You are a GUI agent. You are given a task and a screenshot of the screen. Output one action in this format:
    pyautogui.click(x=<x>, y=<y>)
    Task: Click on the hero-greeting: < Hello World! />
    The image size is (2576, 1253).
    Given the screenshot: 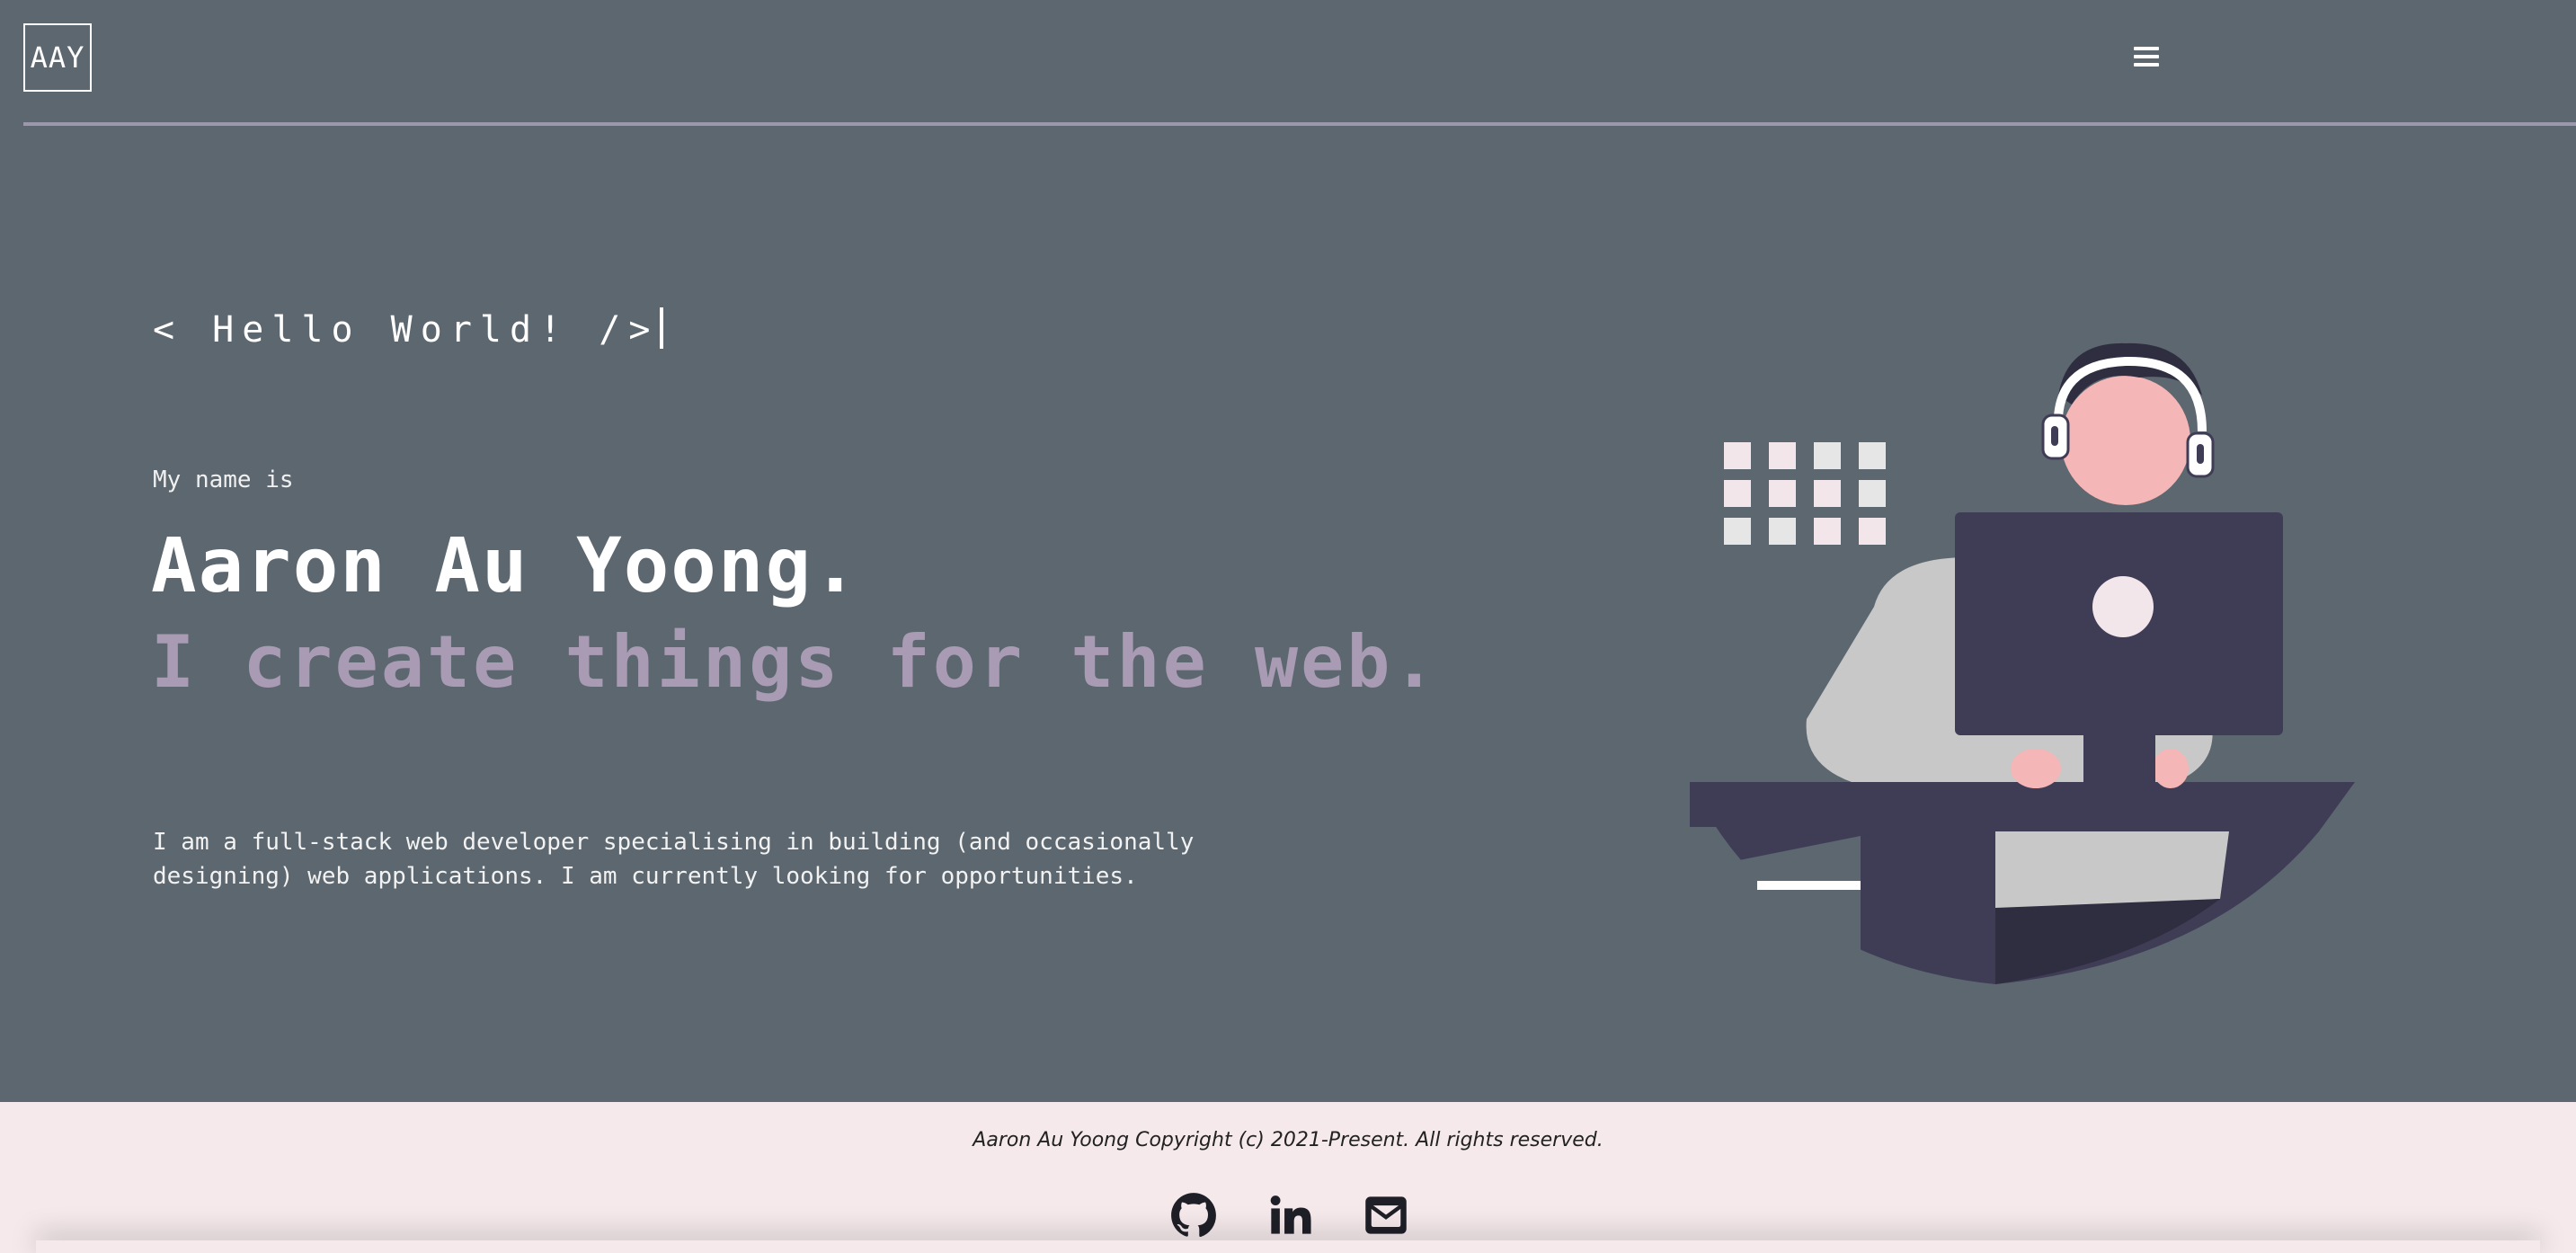 What is the action you would take?
    pyautogui.click(x=408, y=329)
    